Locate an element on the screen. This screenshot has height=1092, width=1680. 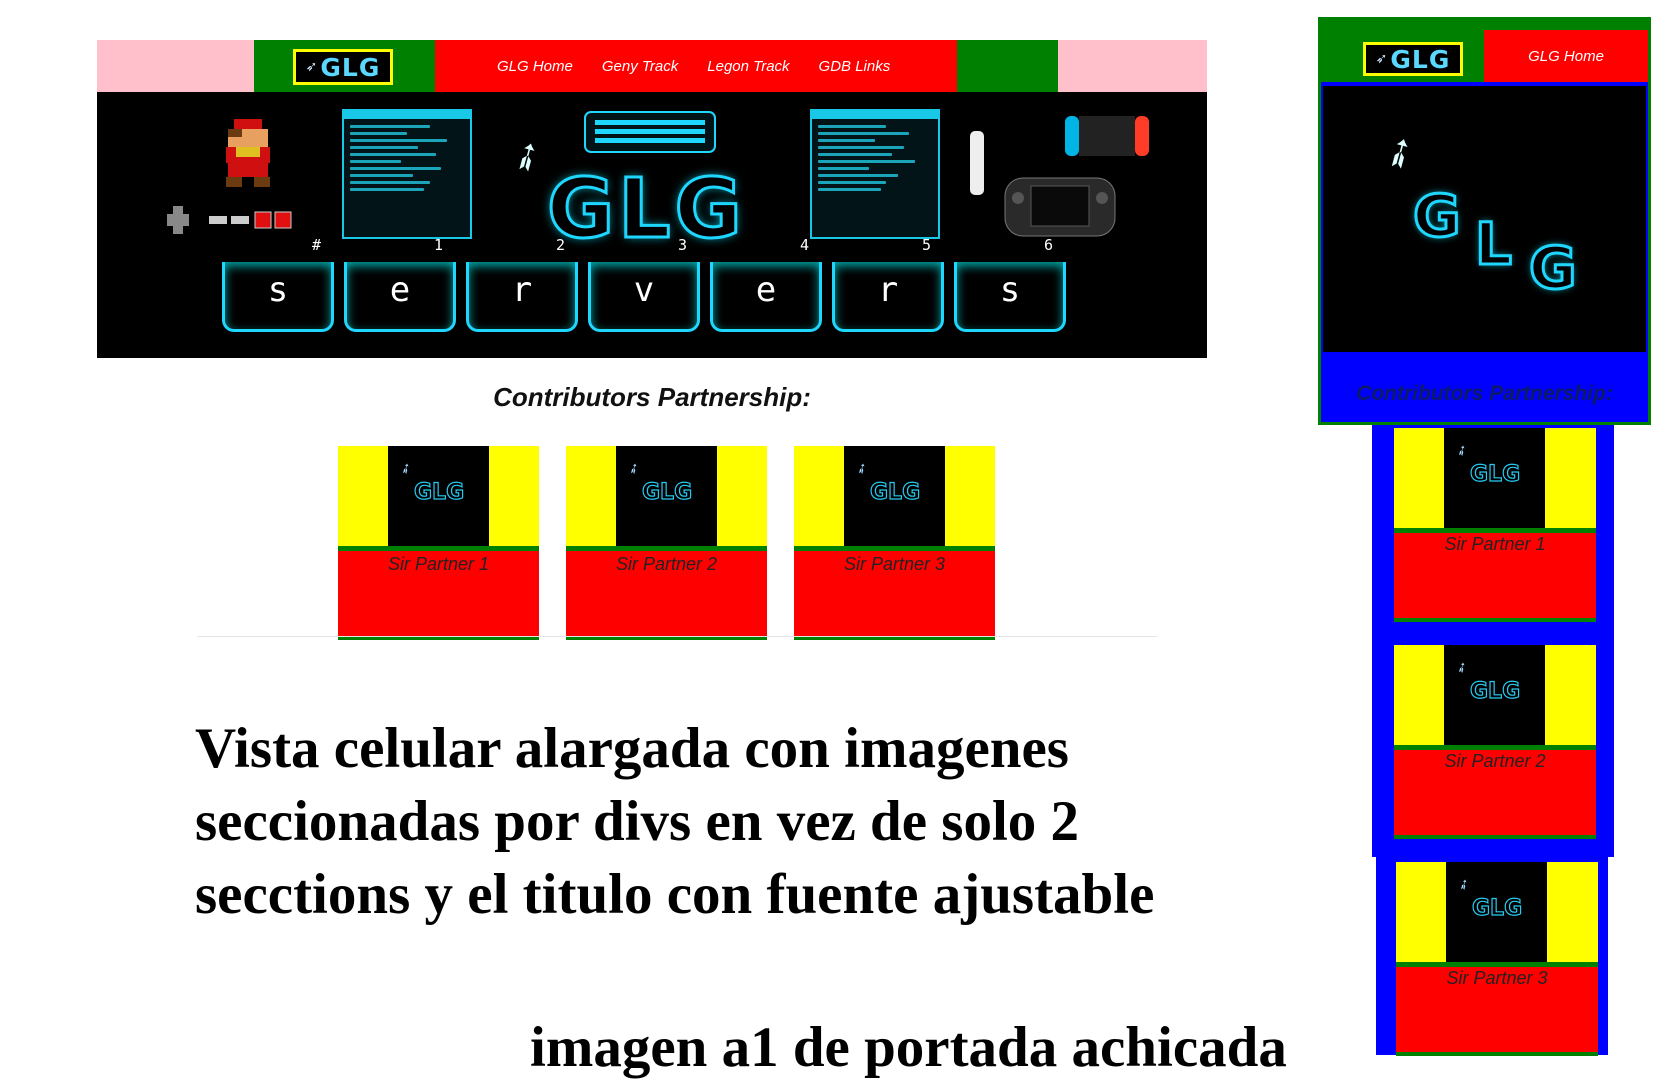
terminal-window-right is located at coordinates (875, 174).